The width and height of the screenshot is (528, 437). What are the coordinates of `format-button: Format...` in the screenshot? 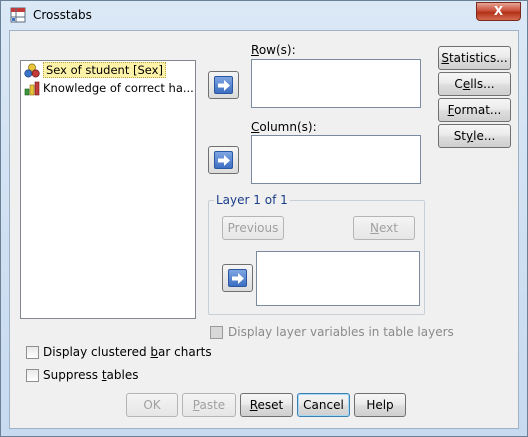 It's located at (474, 110).